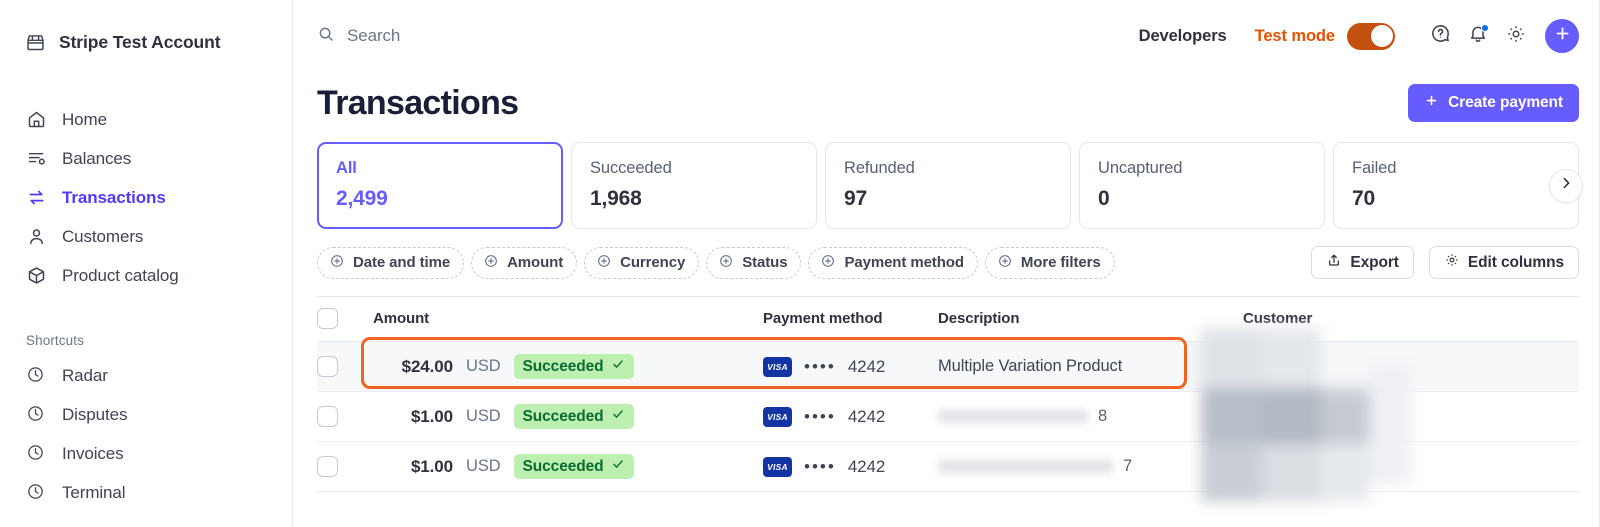 The image size is (1600, 527). Describe the element at coordinates (904, 262) in the screenshot. I see `filter-chip-label: Payment method` at that location.